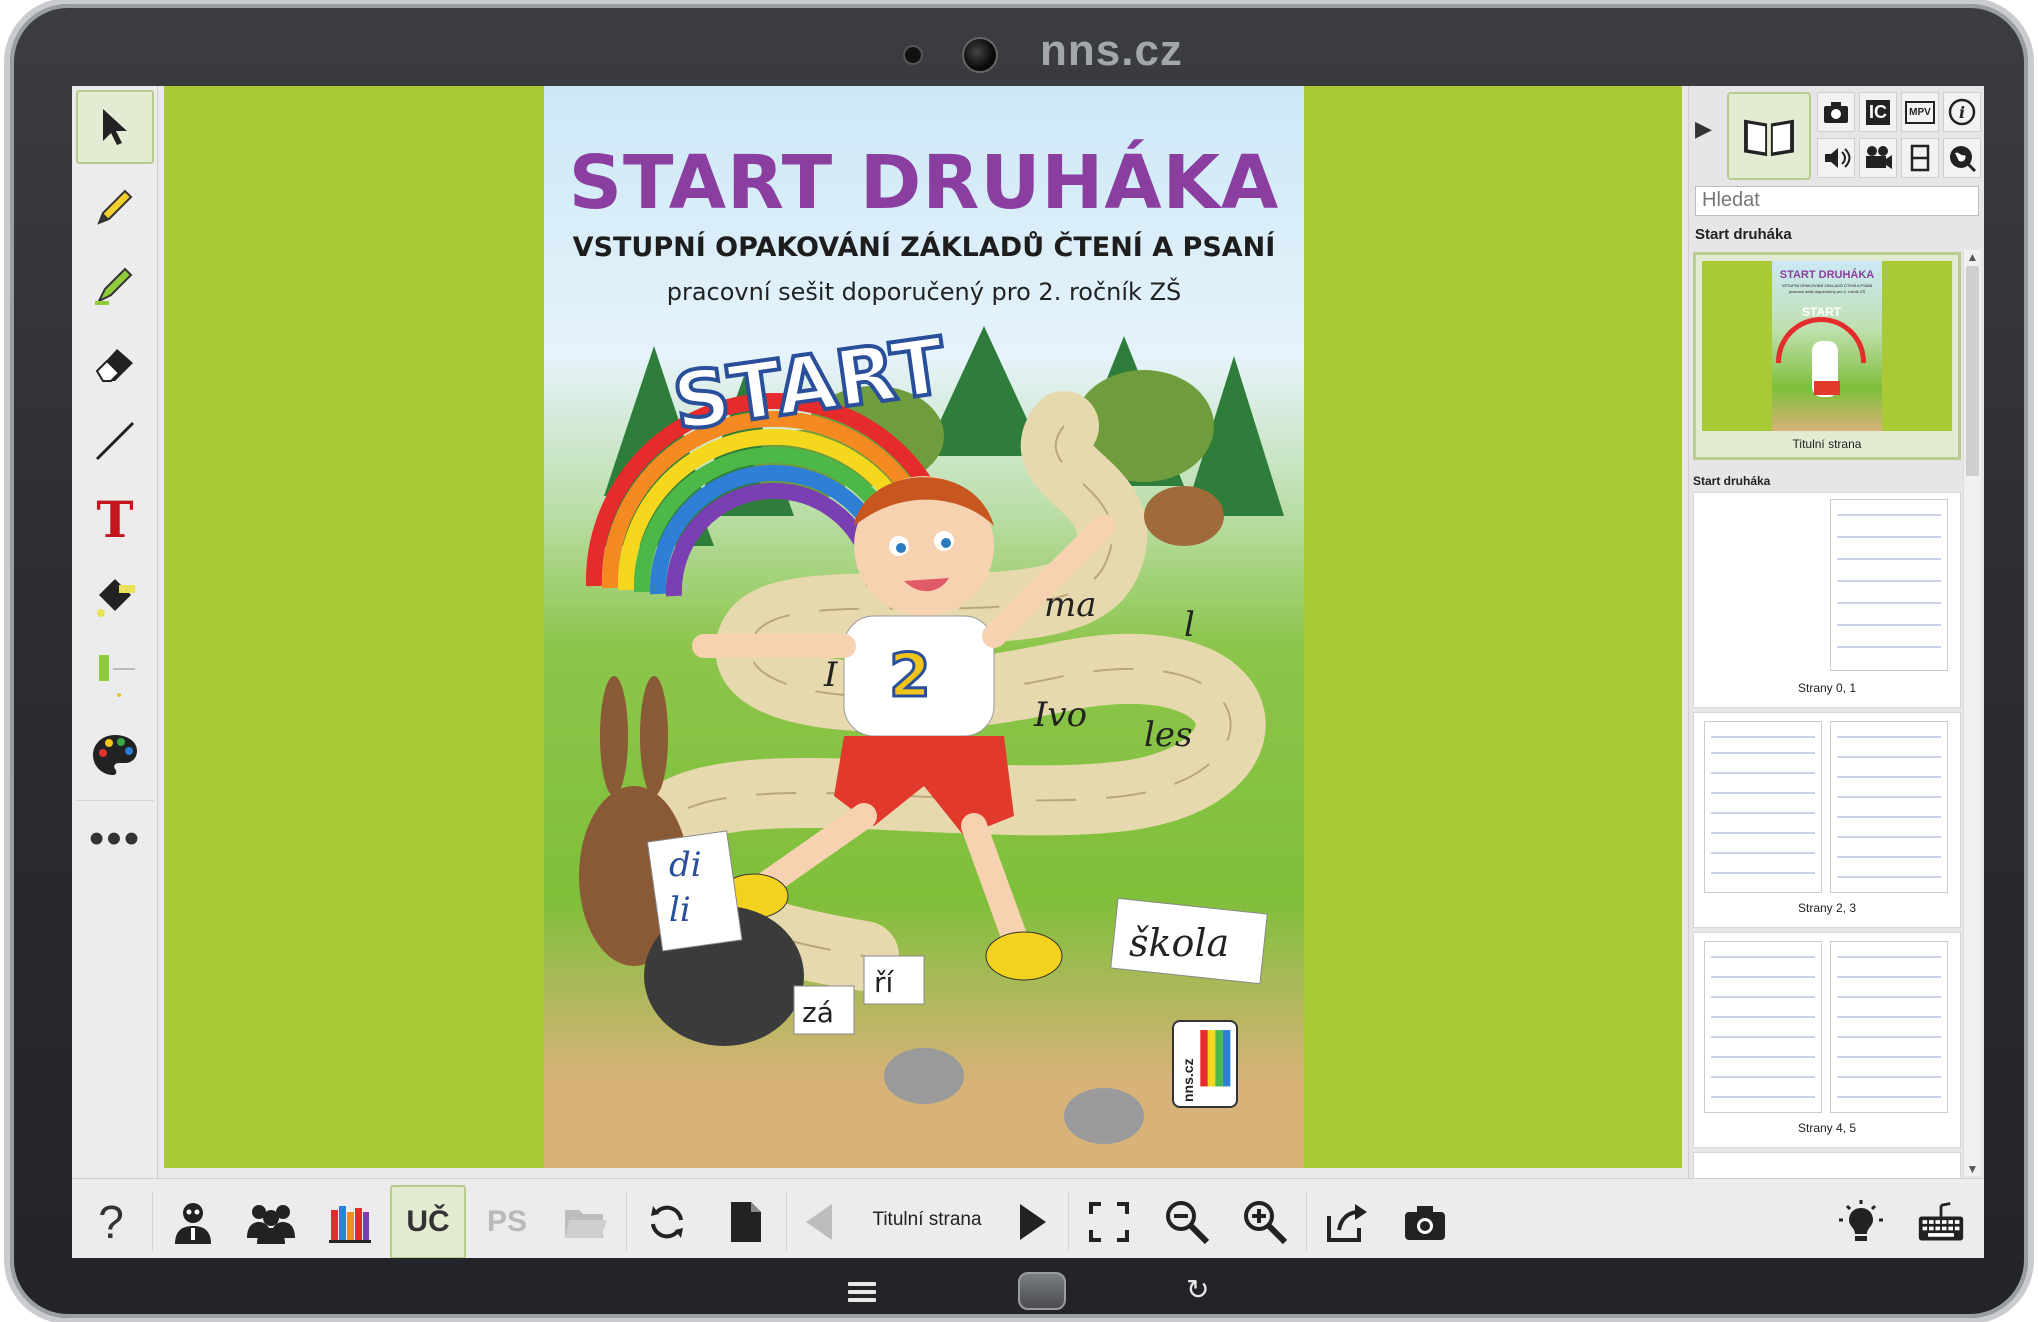 The image size is (2038, 1322). Describe the element at coordinates (1189, 625) in the screenshot. I see `card-l: l` at that location.